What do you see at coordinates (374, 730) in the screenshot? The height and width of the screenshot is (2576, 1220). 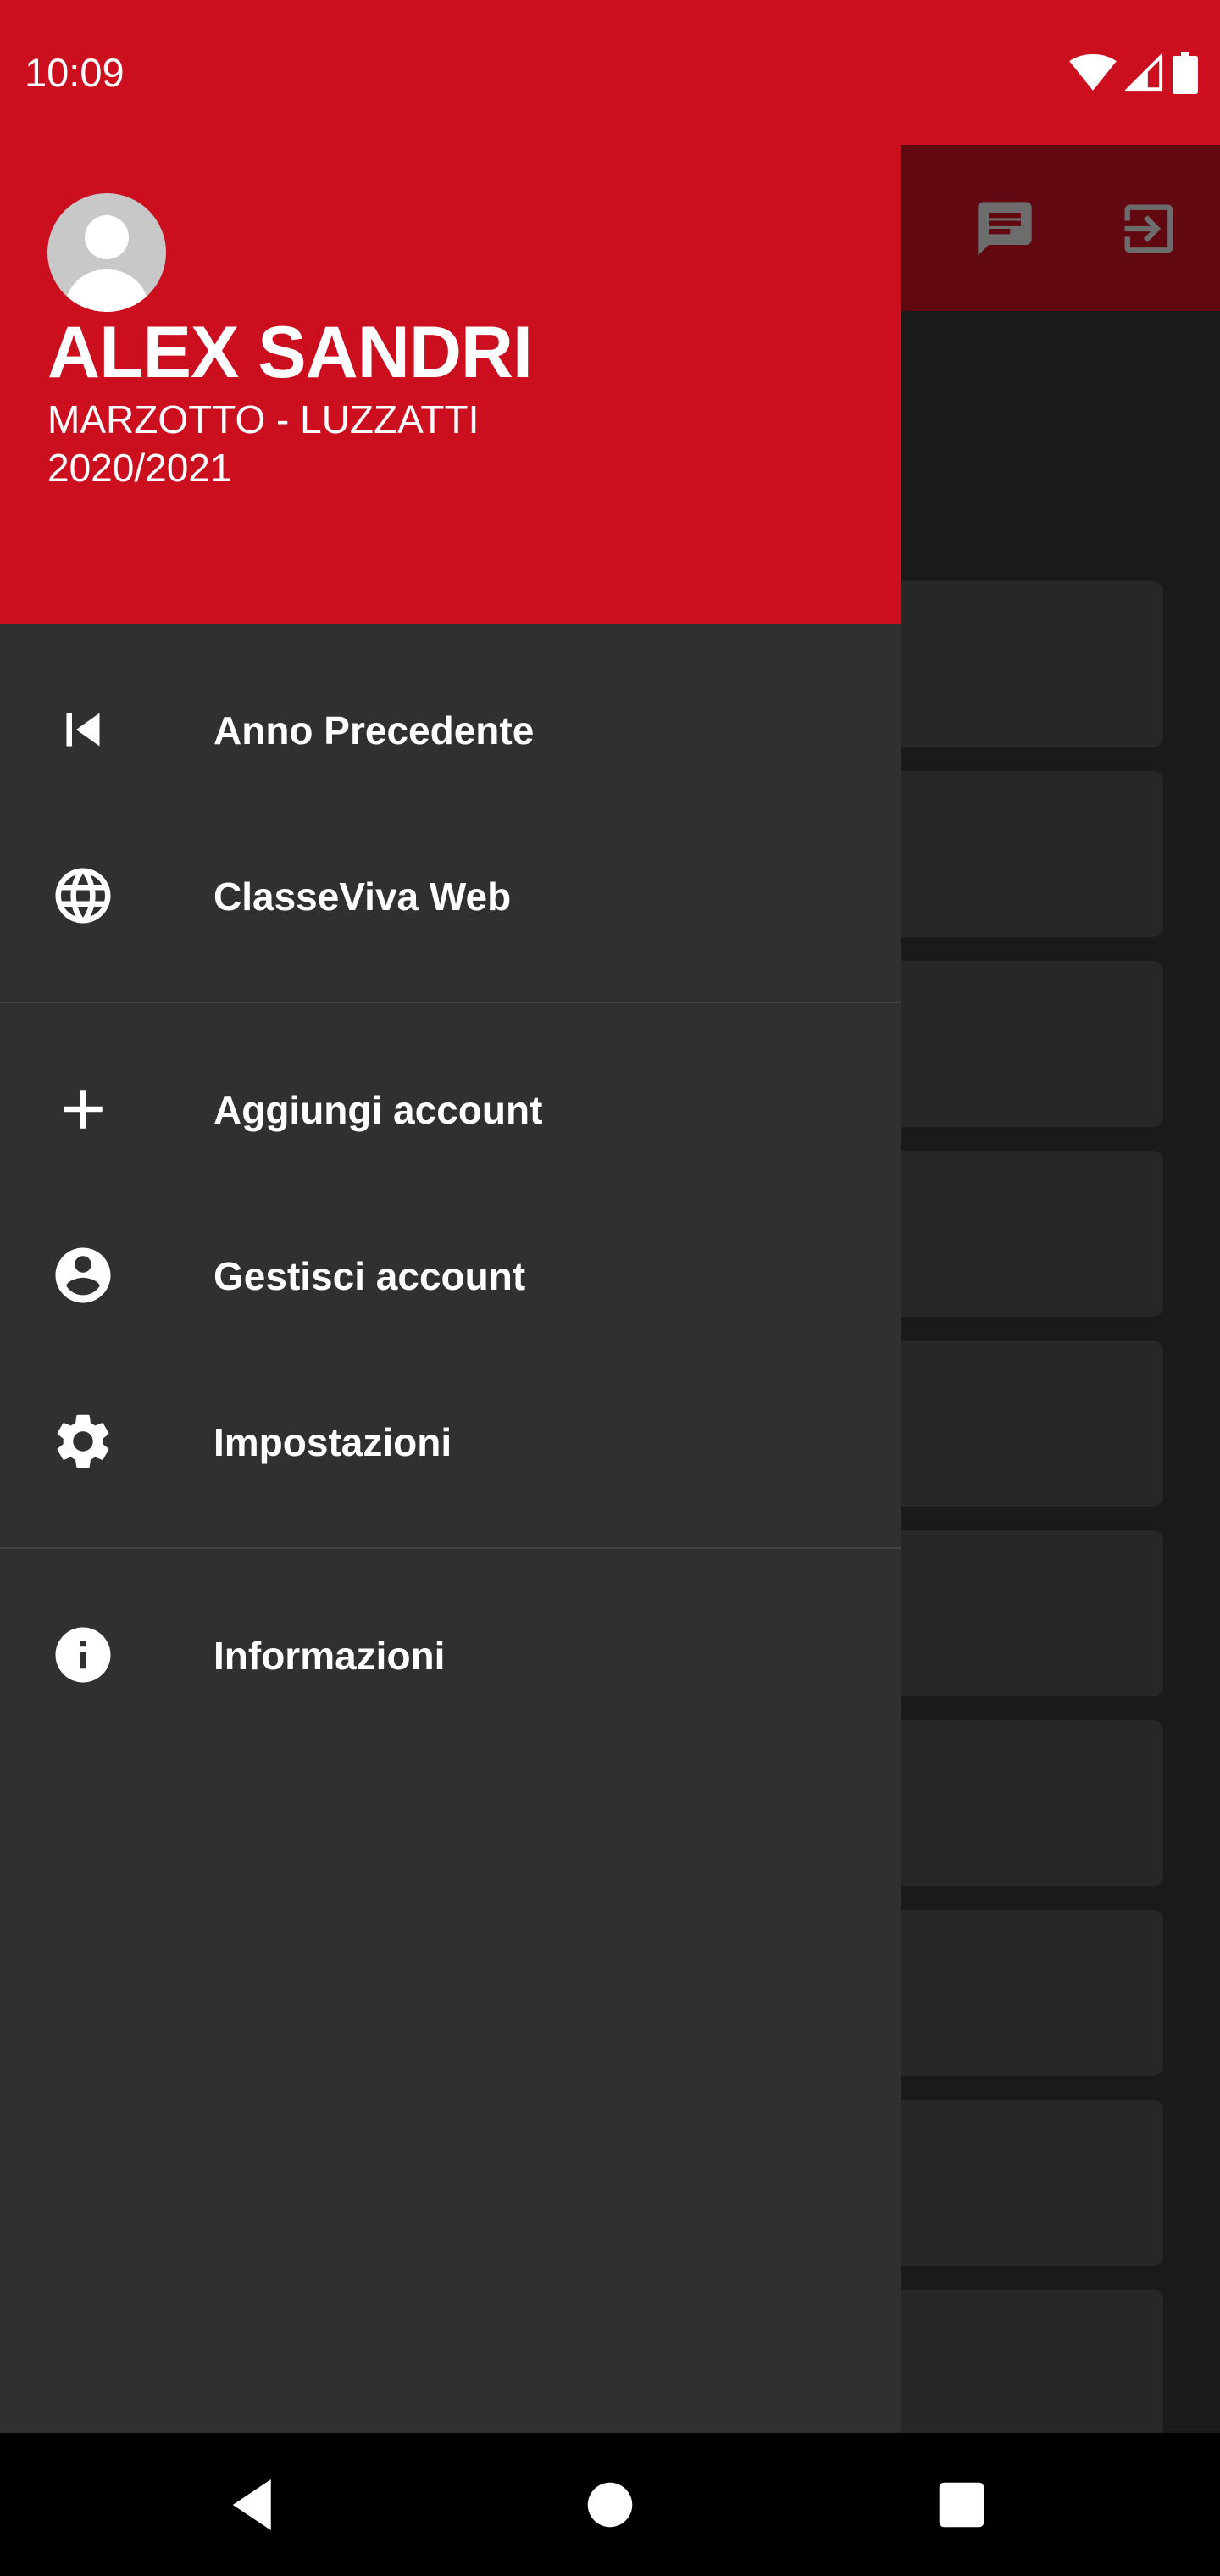 I see `menu-label: Anno Precedente` at bounding box center [374, 730].